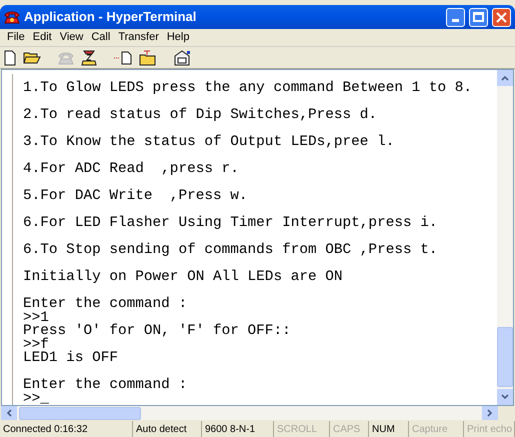 The image size is (515, 437). I want to click on terminal-line: >>f, so click(36, 345).